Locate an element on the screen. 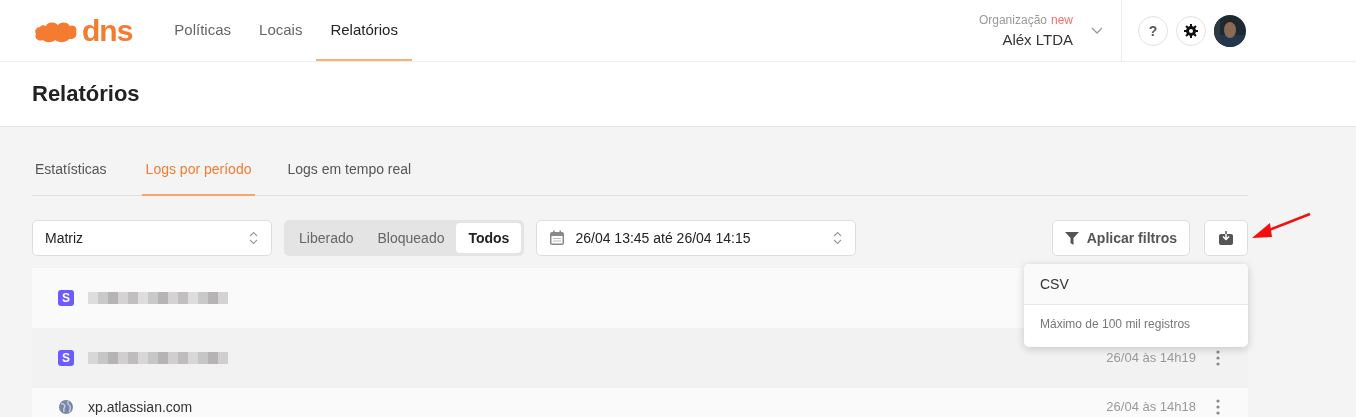 This screenshot has width=1356, height=417. organization-label: Organização is located at coordinates (1012, 20).